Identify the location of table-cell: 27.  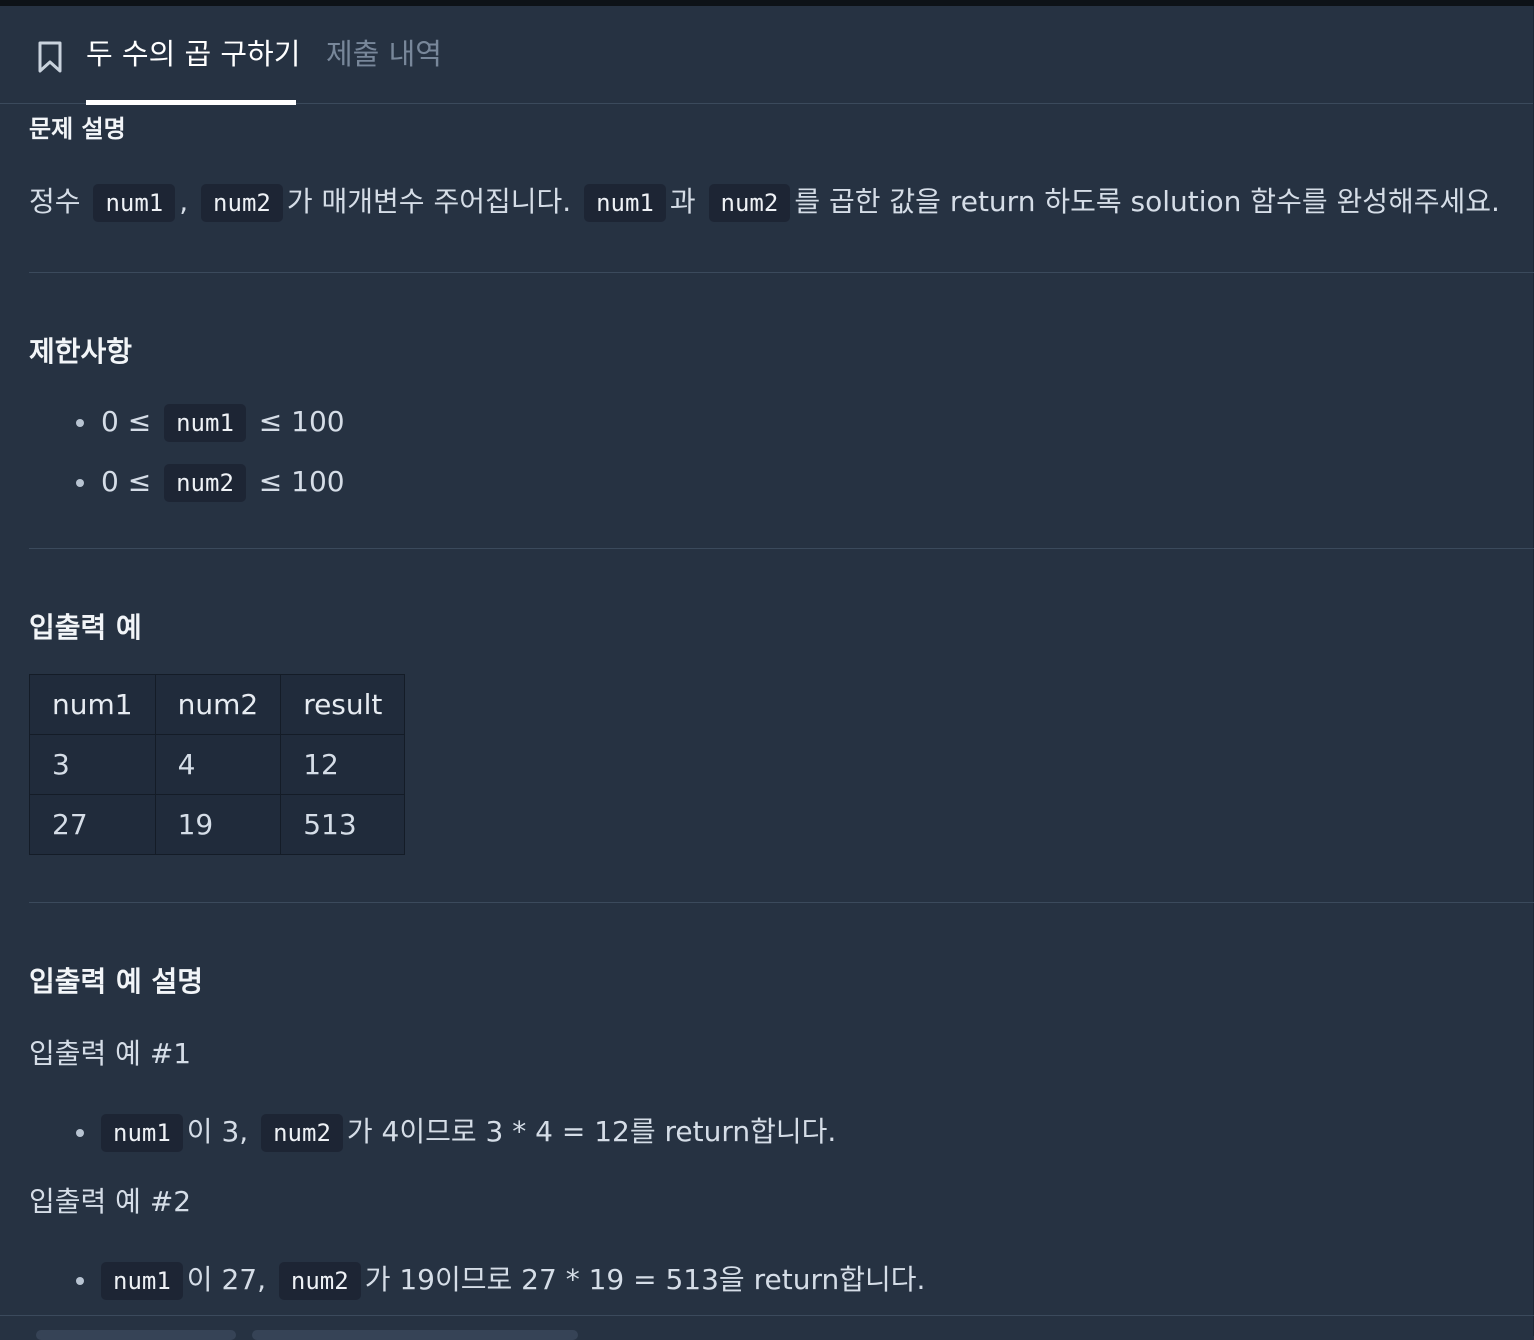
(92, 824).